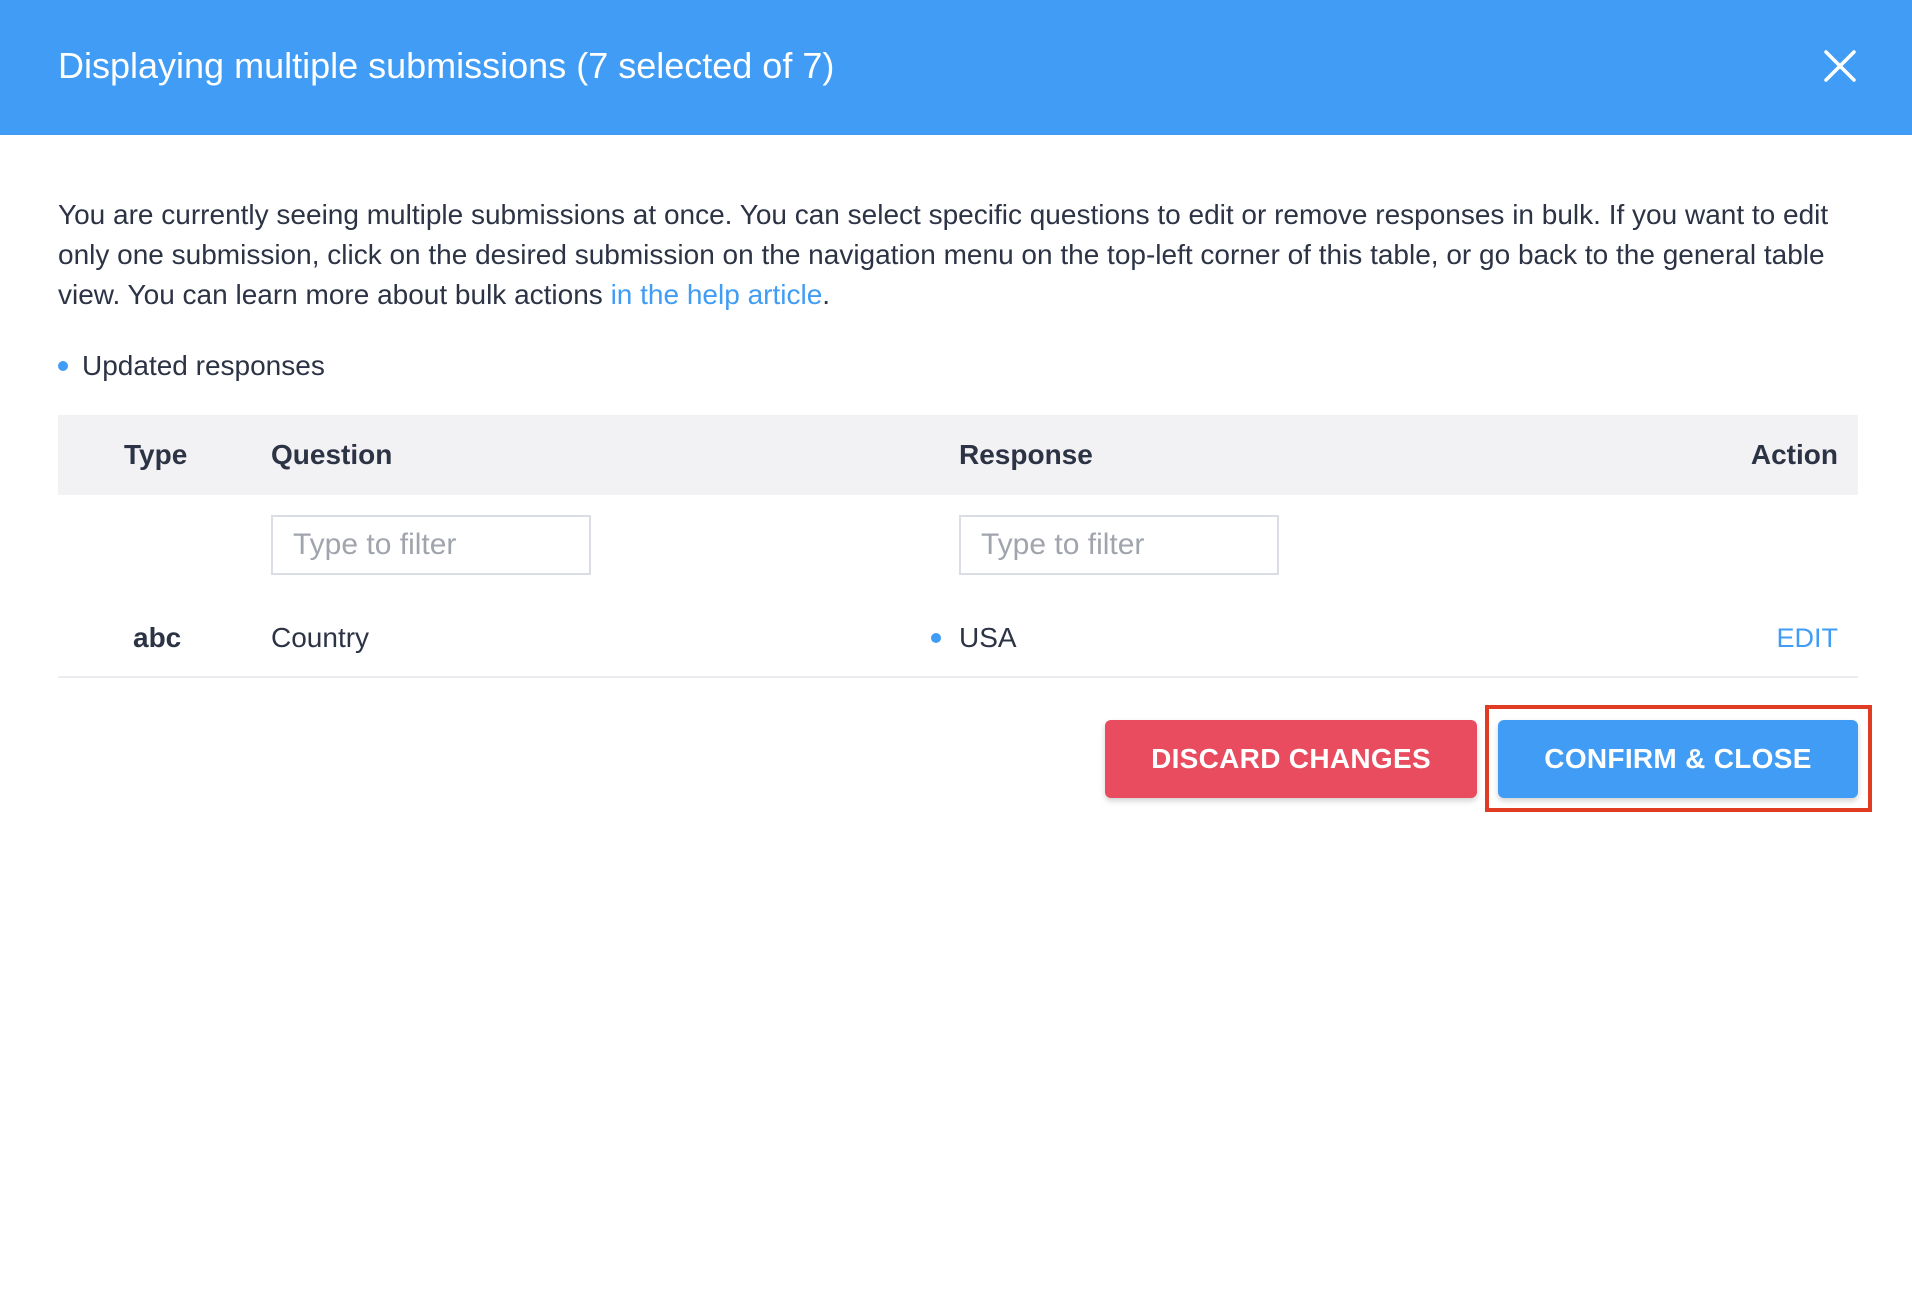 The height and width of the screenshot is (1310, 1912). I want to click on close-icon, so click(1840, 66).